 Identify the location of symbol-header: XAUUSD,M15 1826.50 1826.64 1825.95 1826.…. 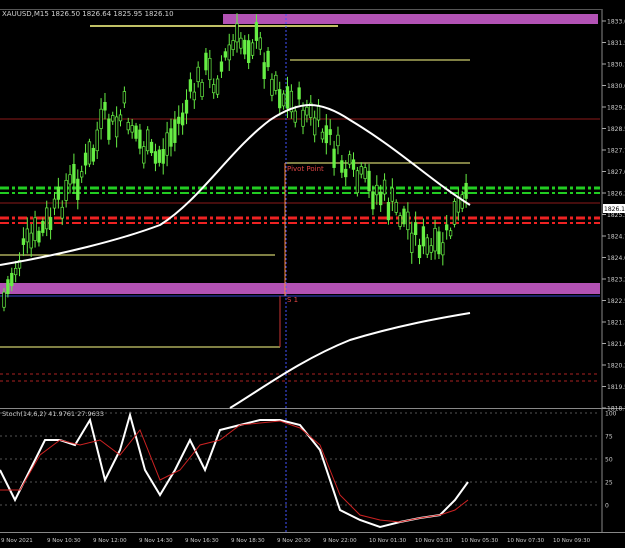
(88, 14).